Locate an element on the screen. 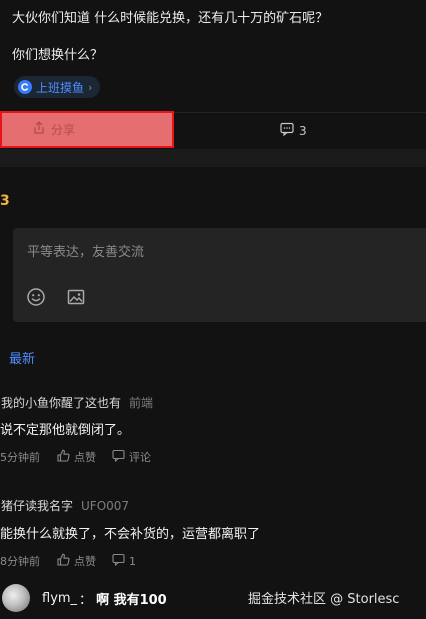 This screenshot has width=426, height=619. share-label: 分享 is located at coordinates (63, 130).